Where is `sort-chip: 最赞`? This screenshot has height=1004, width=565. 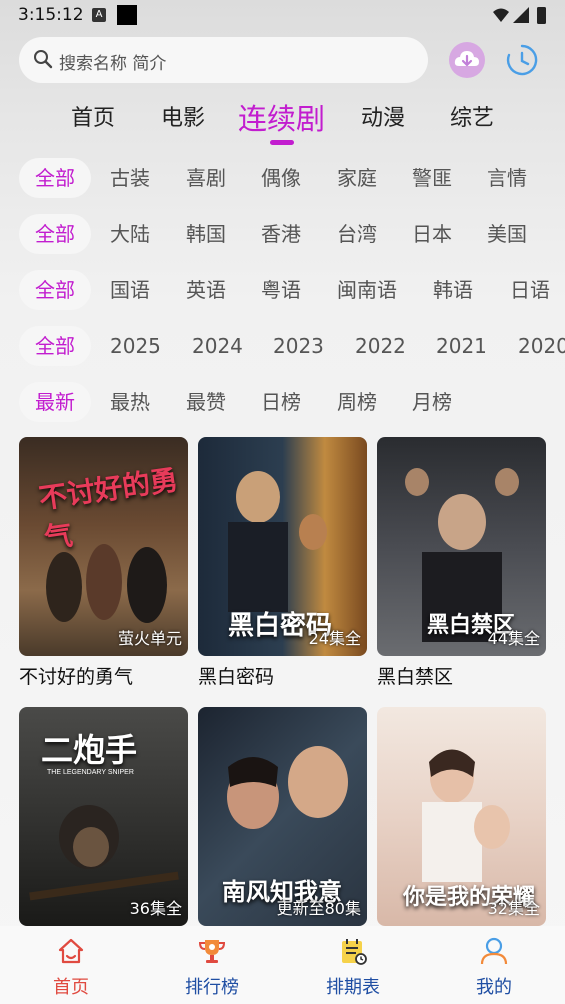
sort-chip: 最赞 is located at coordinates (206, 402).